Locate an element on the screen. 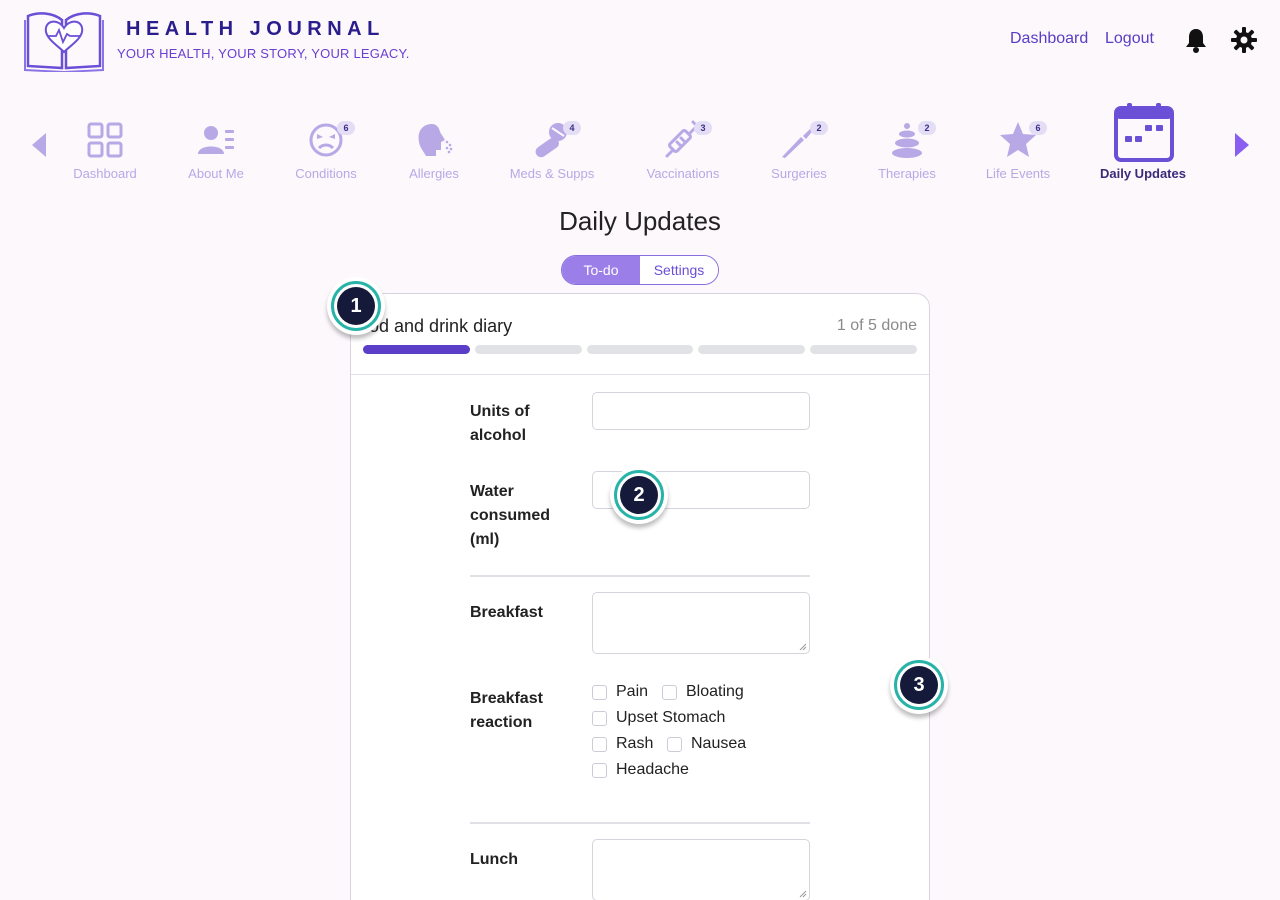 The image size is (1280, 900). marker-ring: 1 is located at coordinates (356, 306).